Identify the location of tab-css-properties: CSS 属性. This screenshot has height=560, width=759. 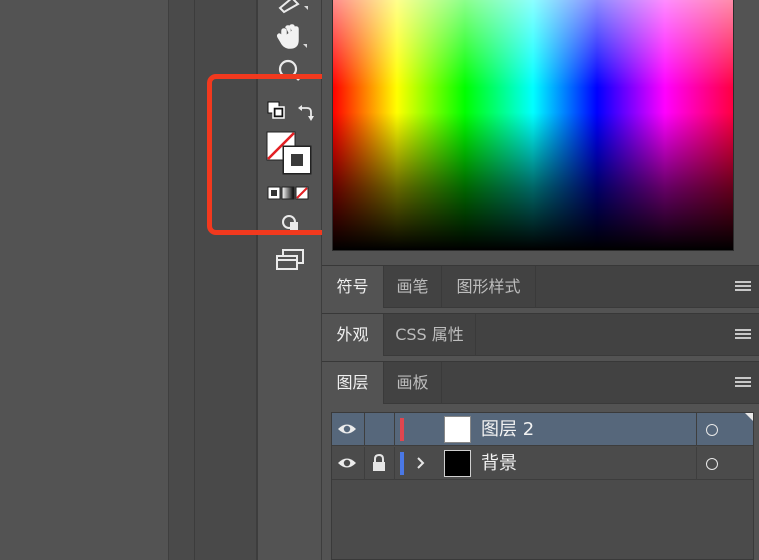
(430, 335).